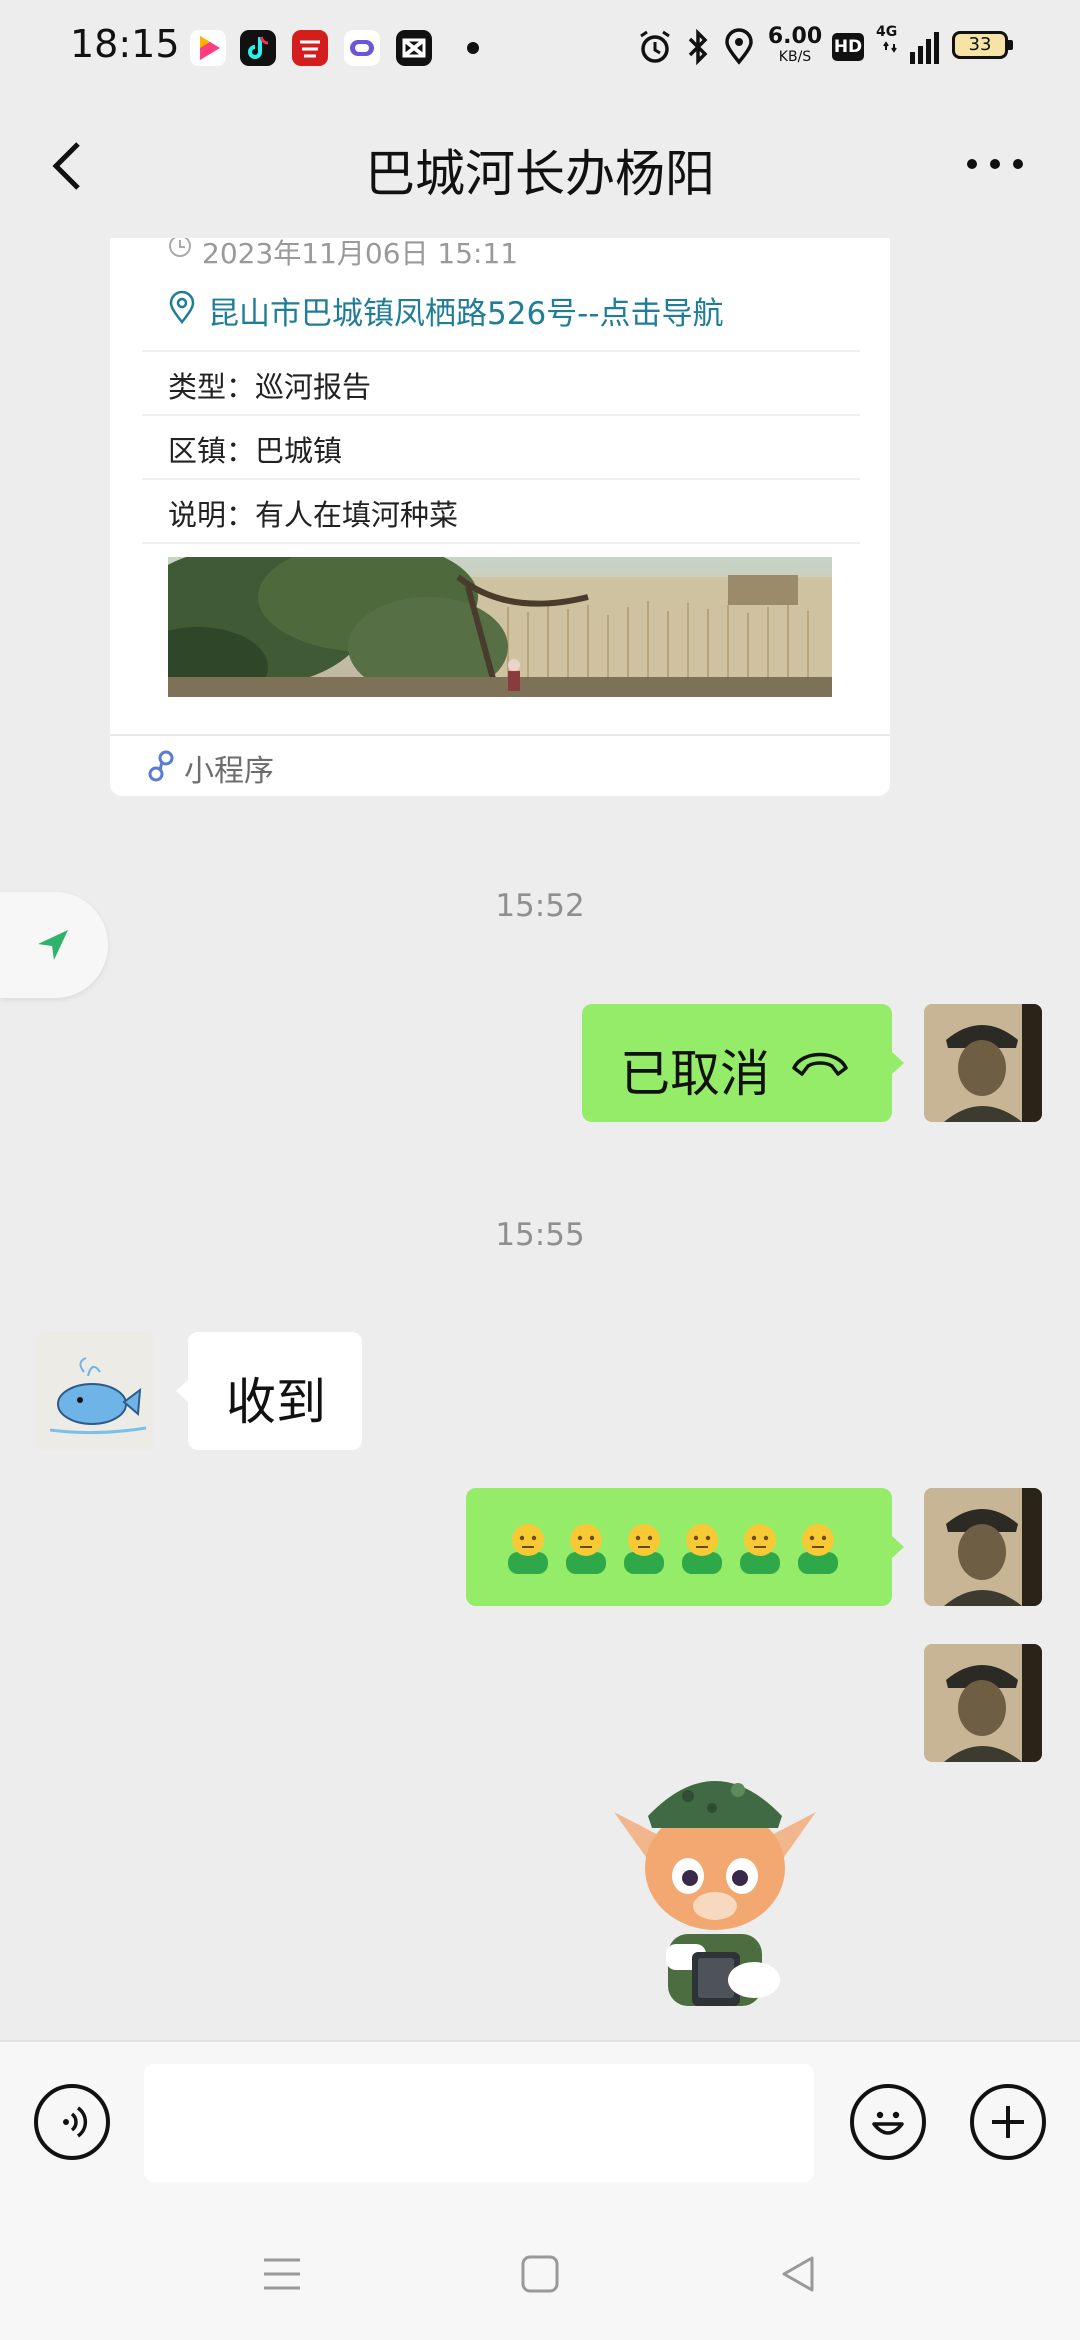  I want to click on call-status-text: 已取消, so click(695, 1074).